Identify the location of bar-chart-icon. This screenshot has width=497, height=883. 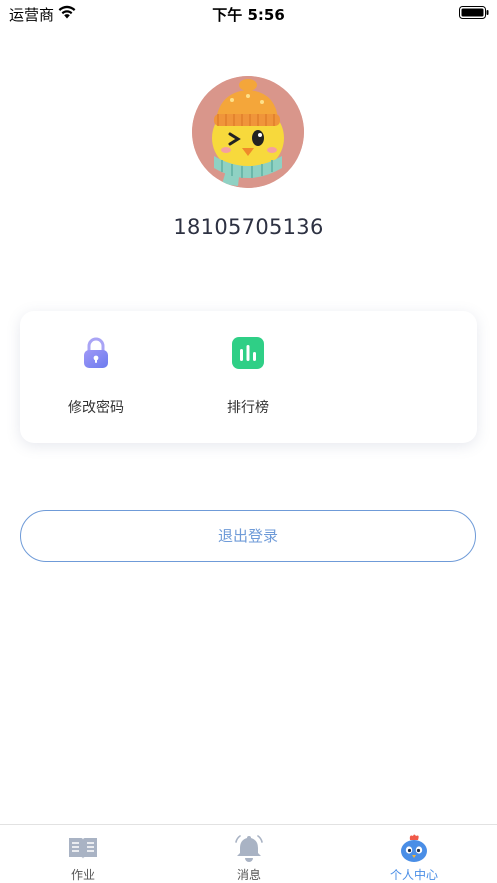
(248, 353).